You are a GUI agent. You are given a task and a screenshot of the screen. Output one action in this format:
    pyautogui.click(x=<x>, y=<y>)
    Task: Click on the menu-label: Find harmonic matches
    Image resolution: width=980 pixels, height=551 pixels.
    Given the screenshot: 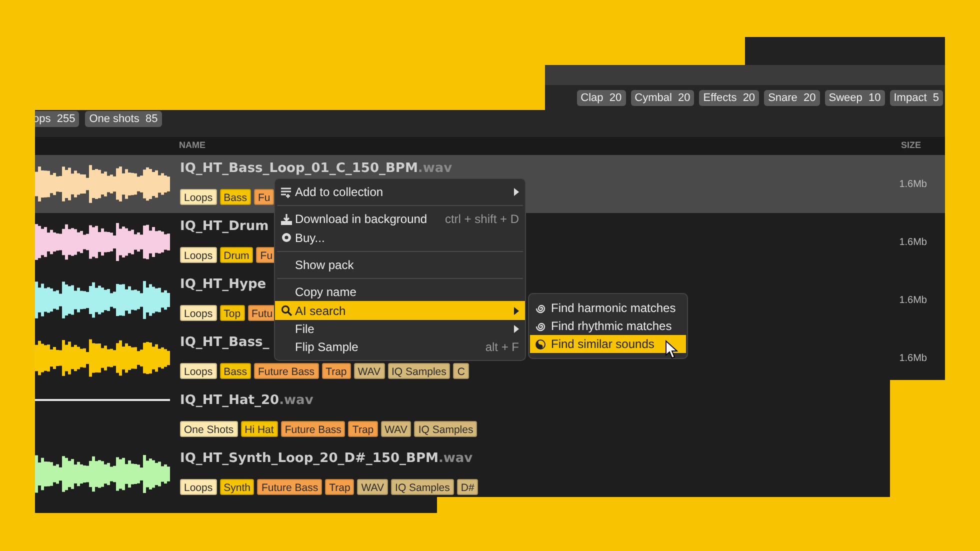 What is the action you would take?
    pyautogui.click(x=613, y=308)
    